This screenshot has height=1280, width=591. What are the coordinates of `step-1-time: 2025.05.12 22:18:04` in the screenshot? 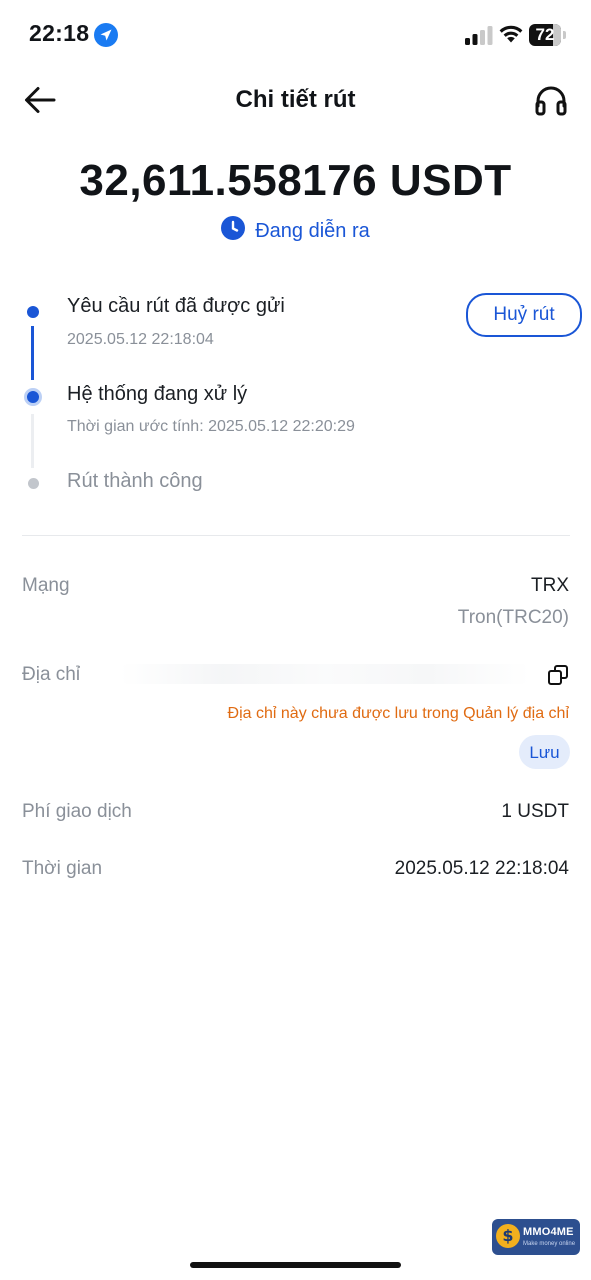 It's located at (140, 339).